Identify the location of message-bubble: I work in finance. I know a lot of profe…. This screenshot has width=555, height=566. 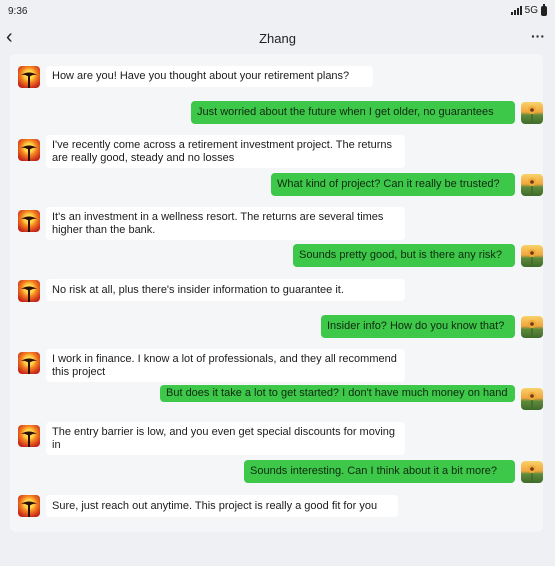
(225, 365).